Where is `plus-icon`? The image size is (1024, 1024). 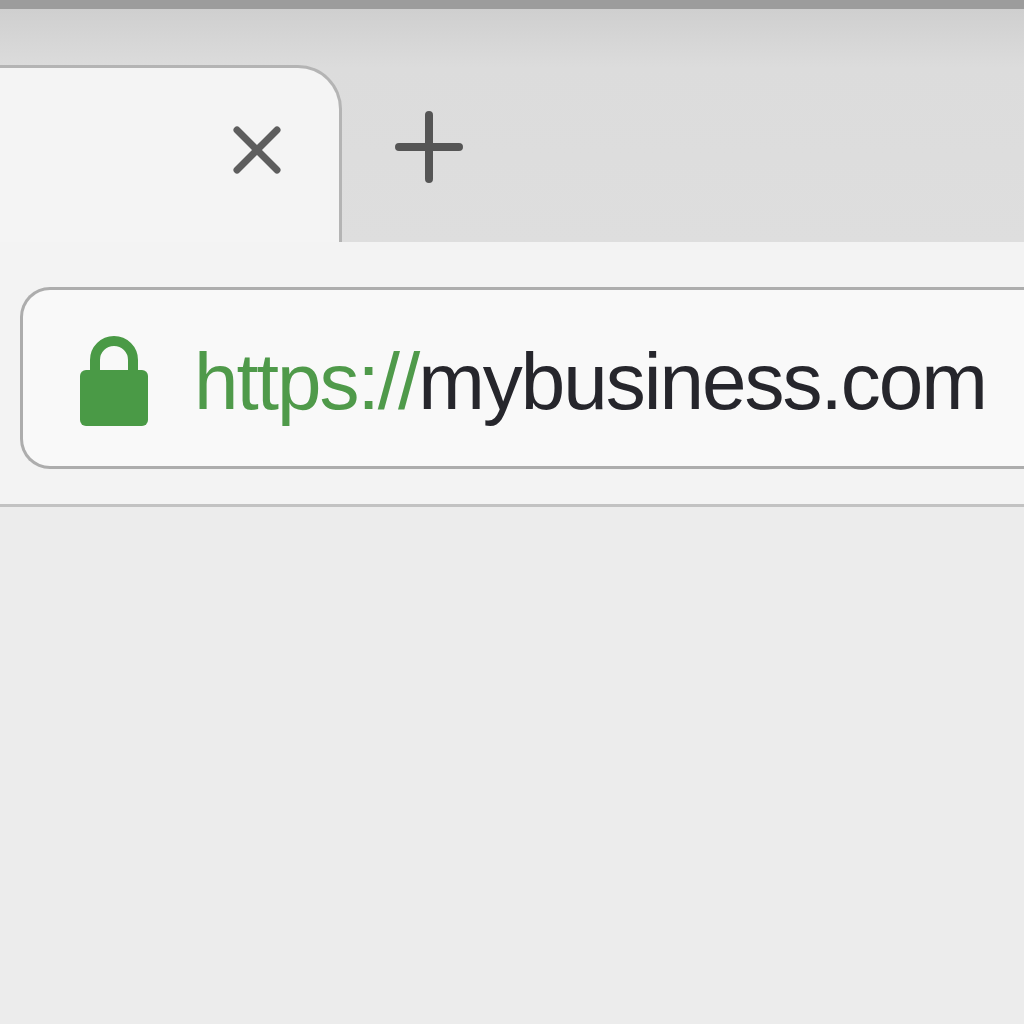
plus-icon is located at coordinates (429, 147).